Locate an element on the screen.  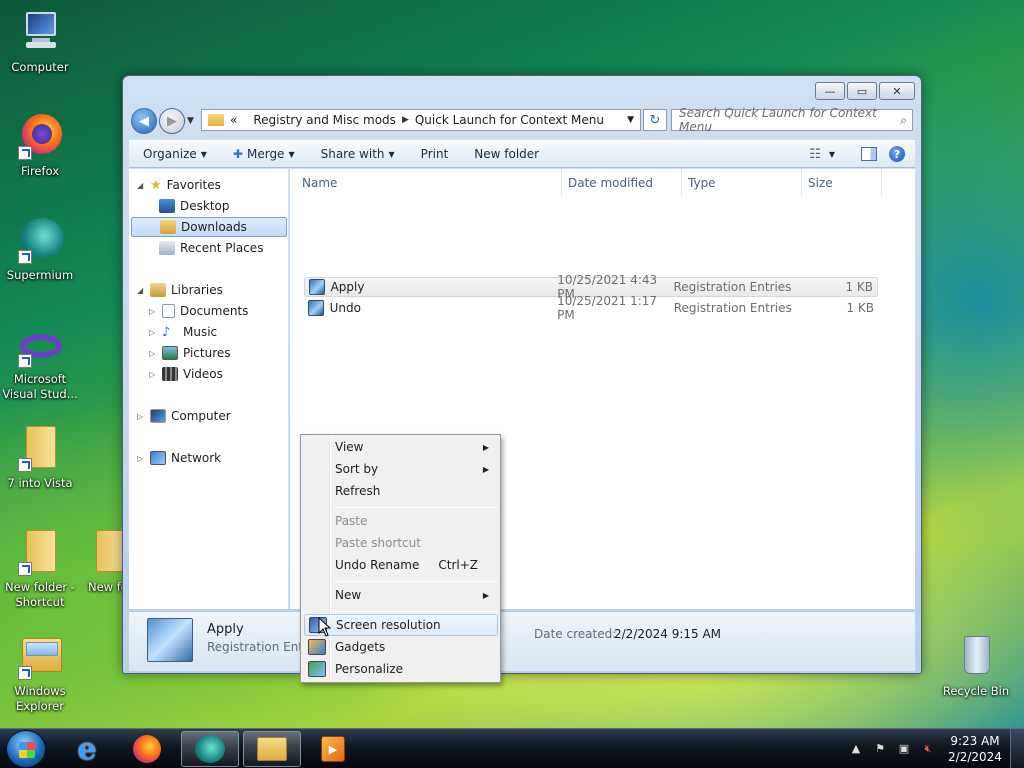
menu-item-gadgets: Gadgets is located at coordinates (401, 647).